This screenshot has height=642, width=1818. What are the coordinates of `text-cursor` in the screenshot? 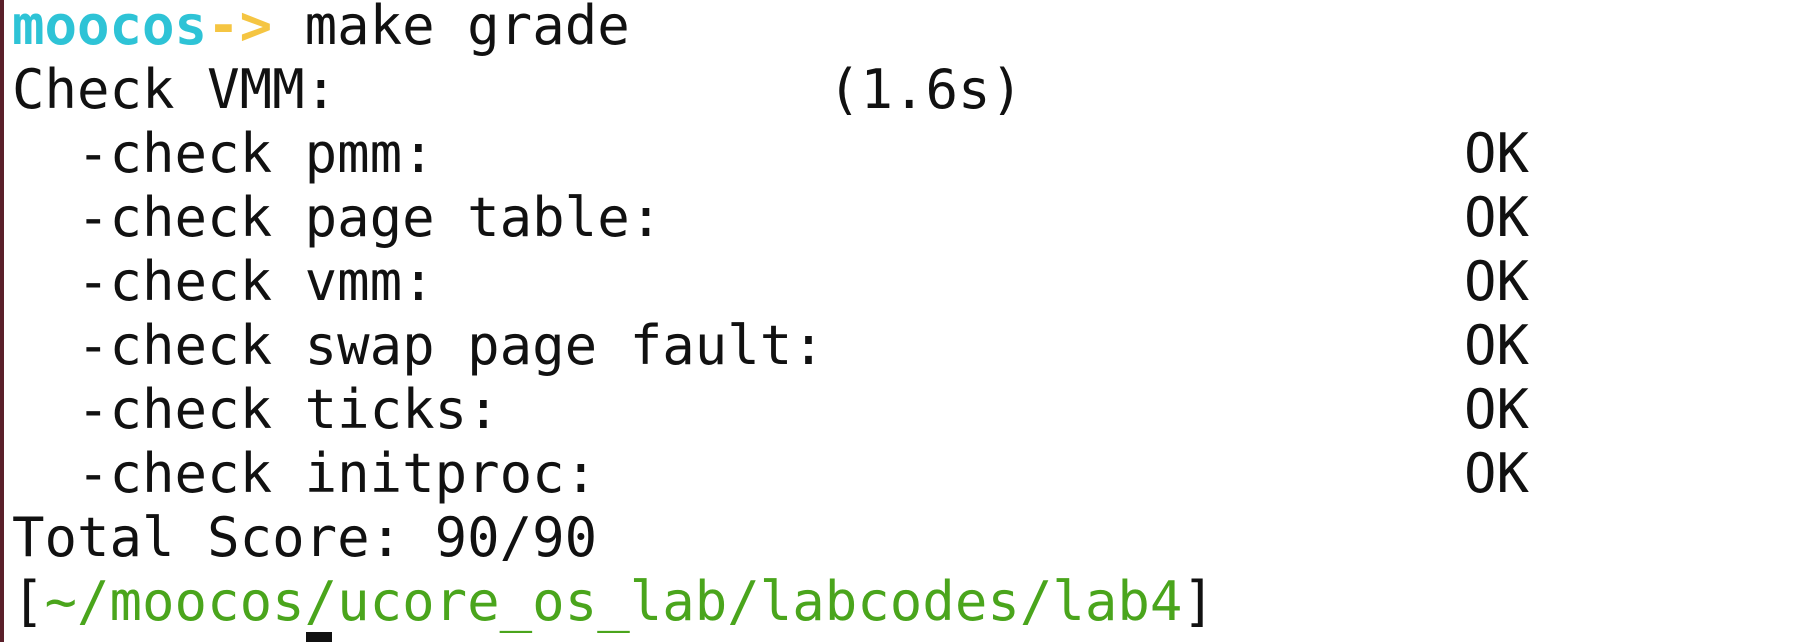 It's located at (319, 637).